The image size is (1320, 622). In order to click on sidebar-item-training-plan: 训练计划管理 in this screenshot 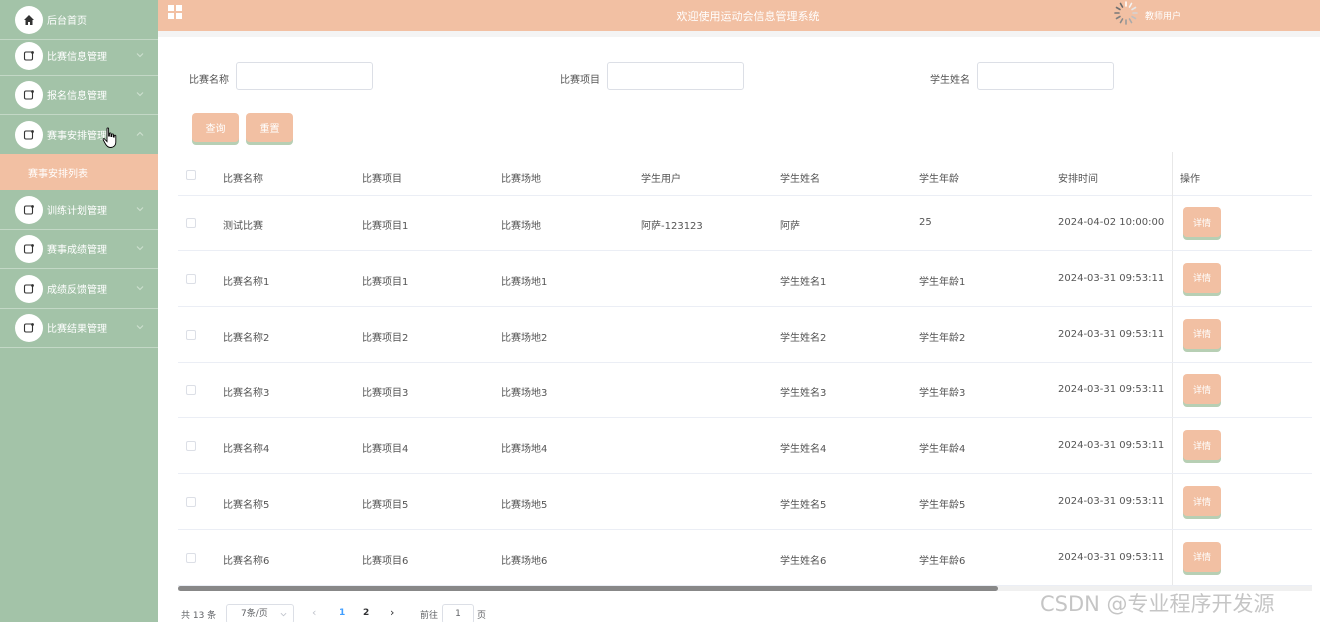, I will do `click(79, 210)`.